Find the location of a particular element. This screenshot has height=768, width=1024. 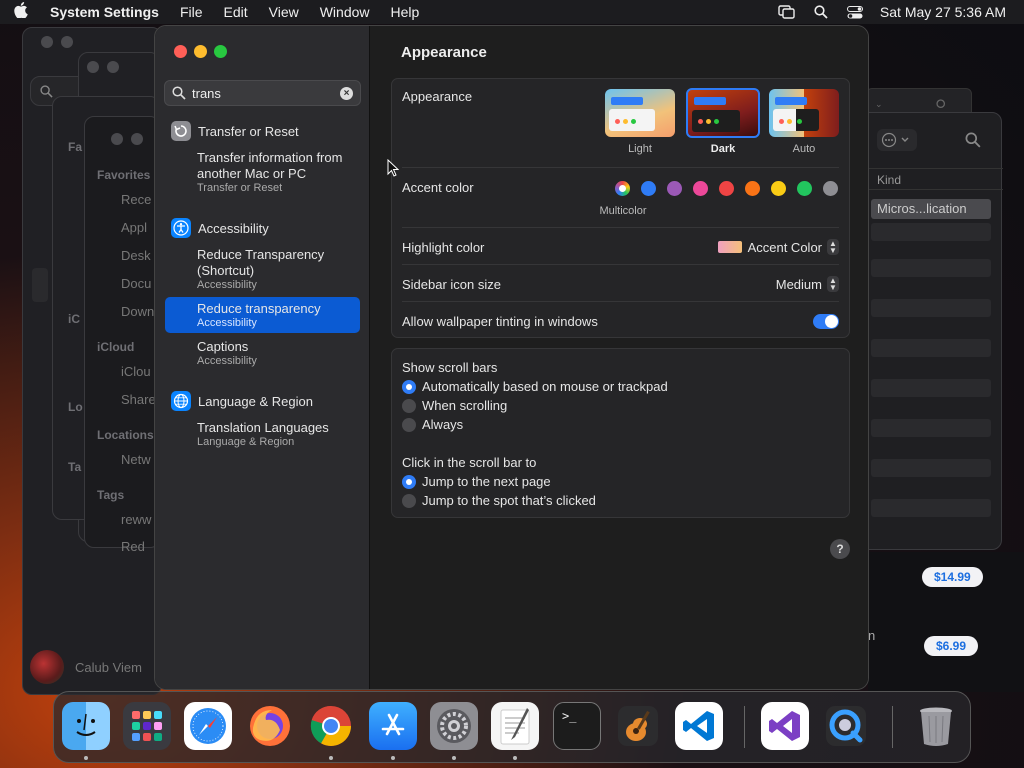

visual-studio-icon is located at coordinates (785, 726).